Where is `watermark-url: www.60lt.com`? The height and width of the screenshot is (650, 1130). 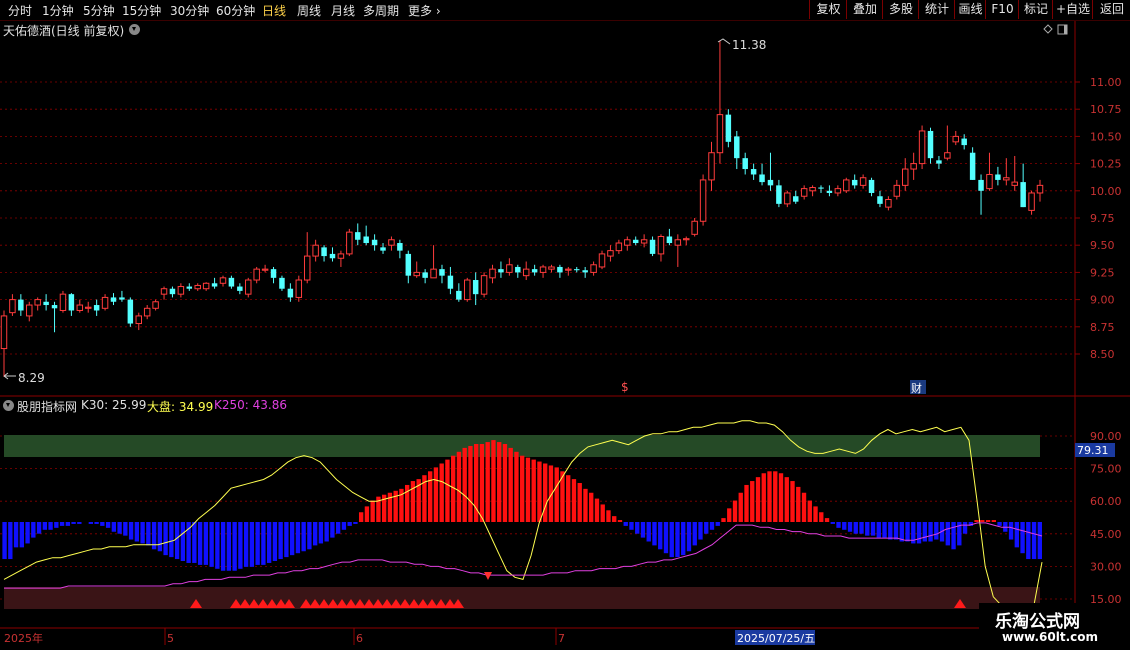 watermark-url: www.60lt.com is located at coordinates (1050, 637).